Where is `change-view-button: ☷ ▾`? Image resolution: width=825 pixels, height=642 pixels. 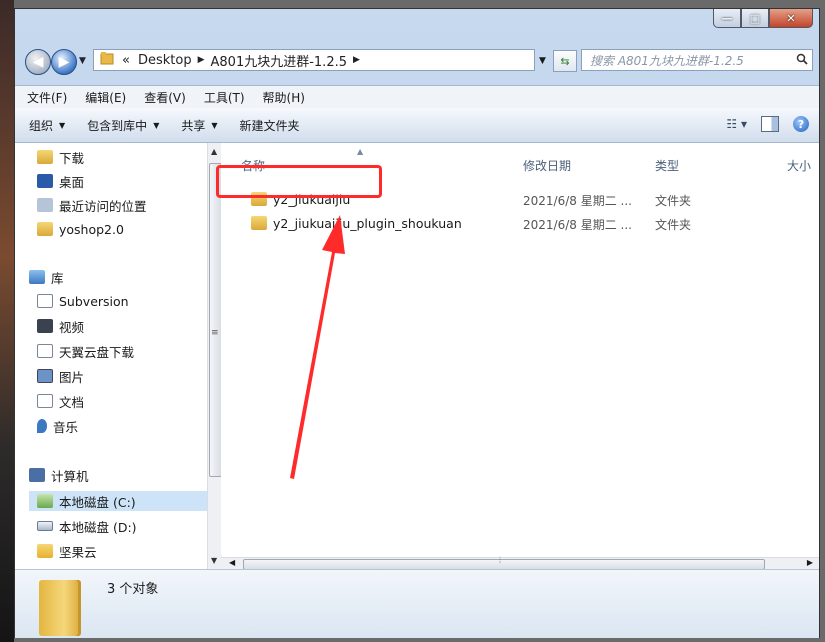 change-view-button: ☷ ▾ is located at coordinates (736, 124).